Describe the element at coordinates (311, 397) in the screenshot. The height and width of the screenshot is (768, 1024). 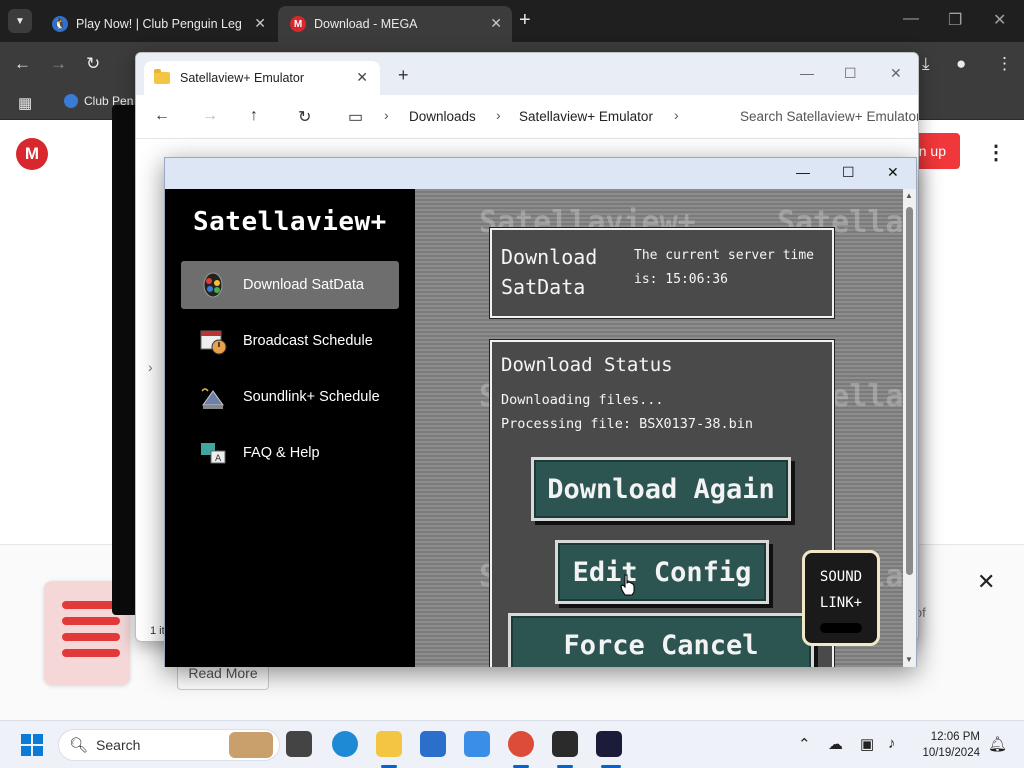
I see `nav-label: Soundlink+ Schedule` at that location.